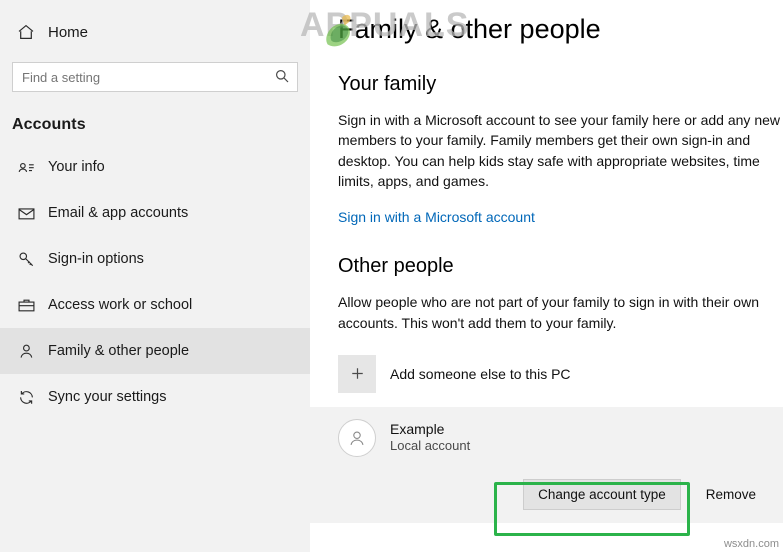  What do you see at coordinates (430, 446) in the screenshot?
I see `account-type: Local account` at bounding box center [430, 446].